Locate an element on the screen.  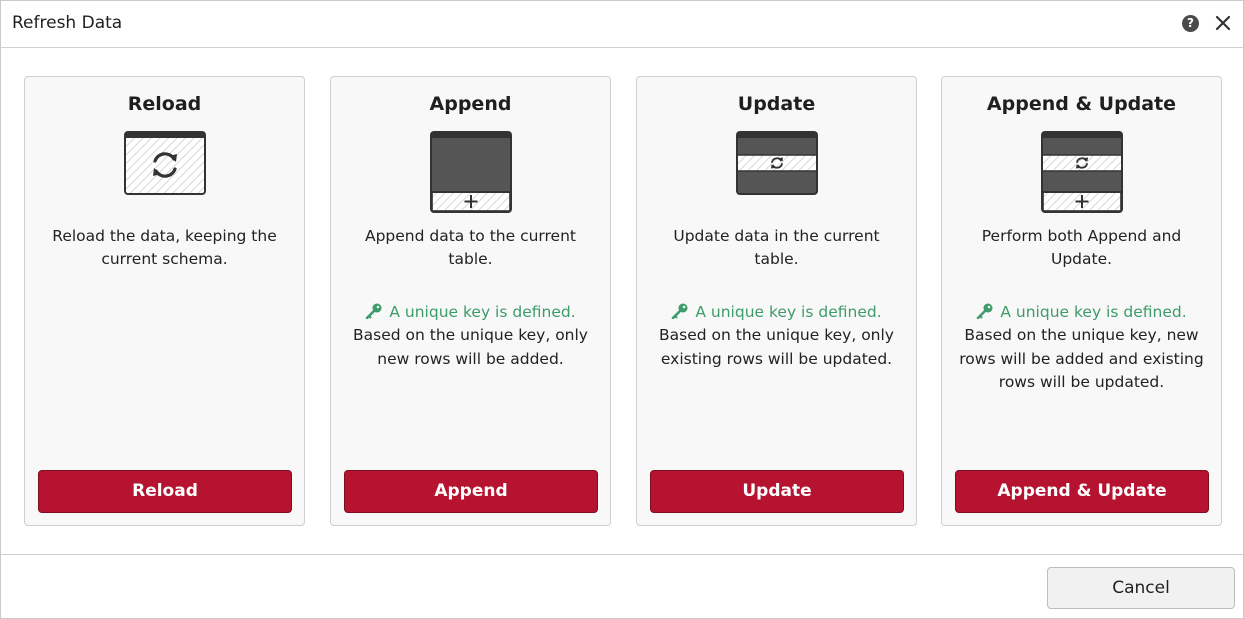
dialog-title: Refresh Data is located at coordinates (67, 23).